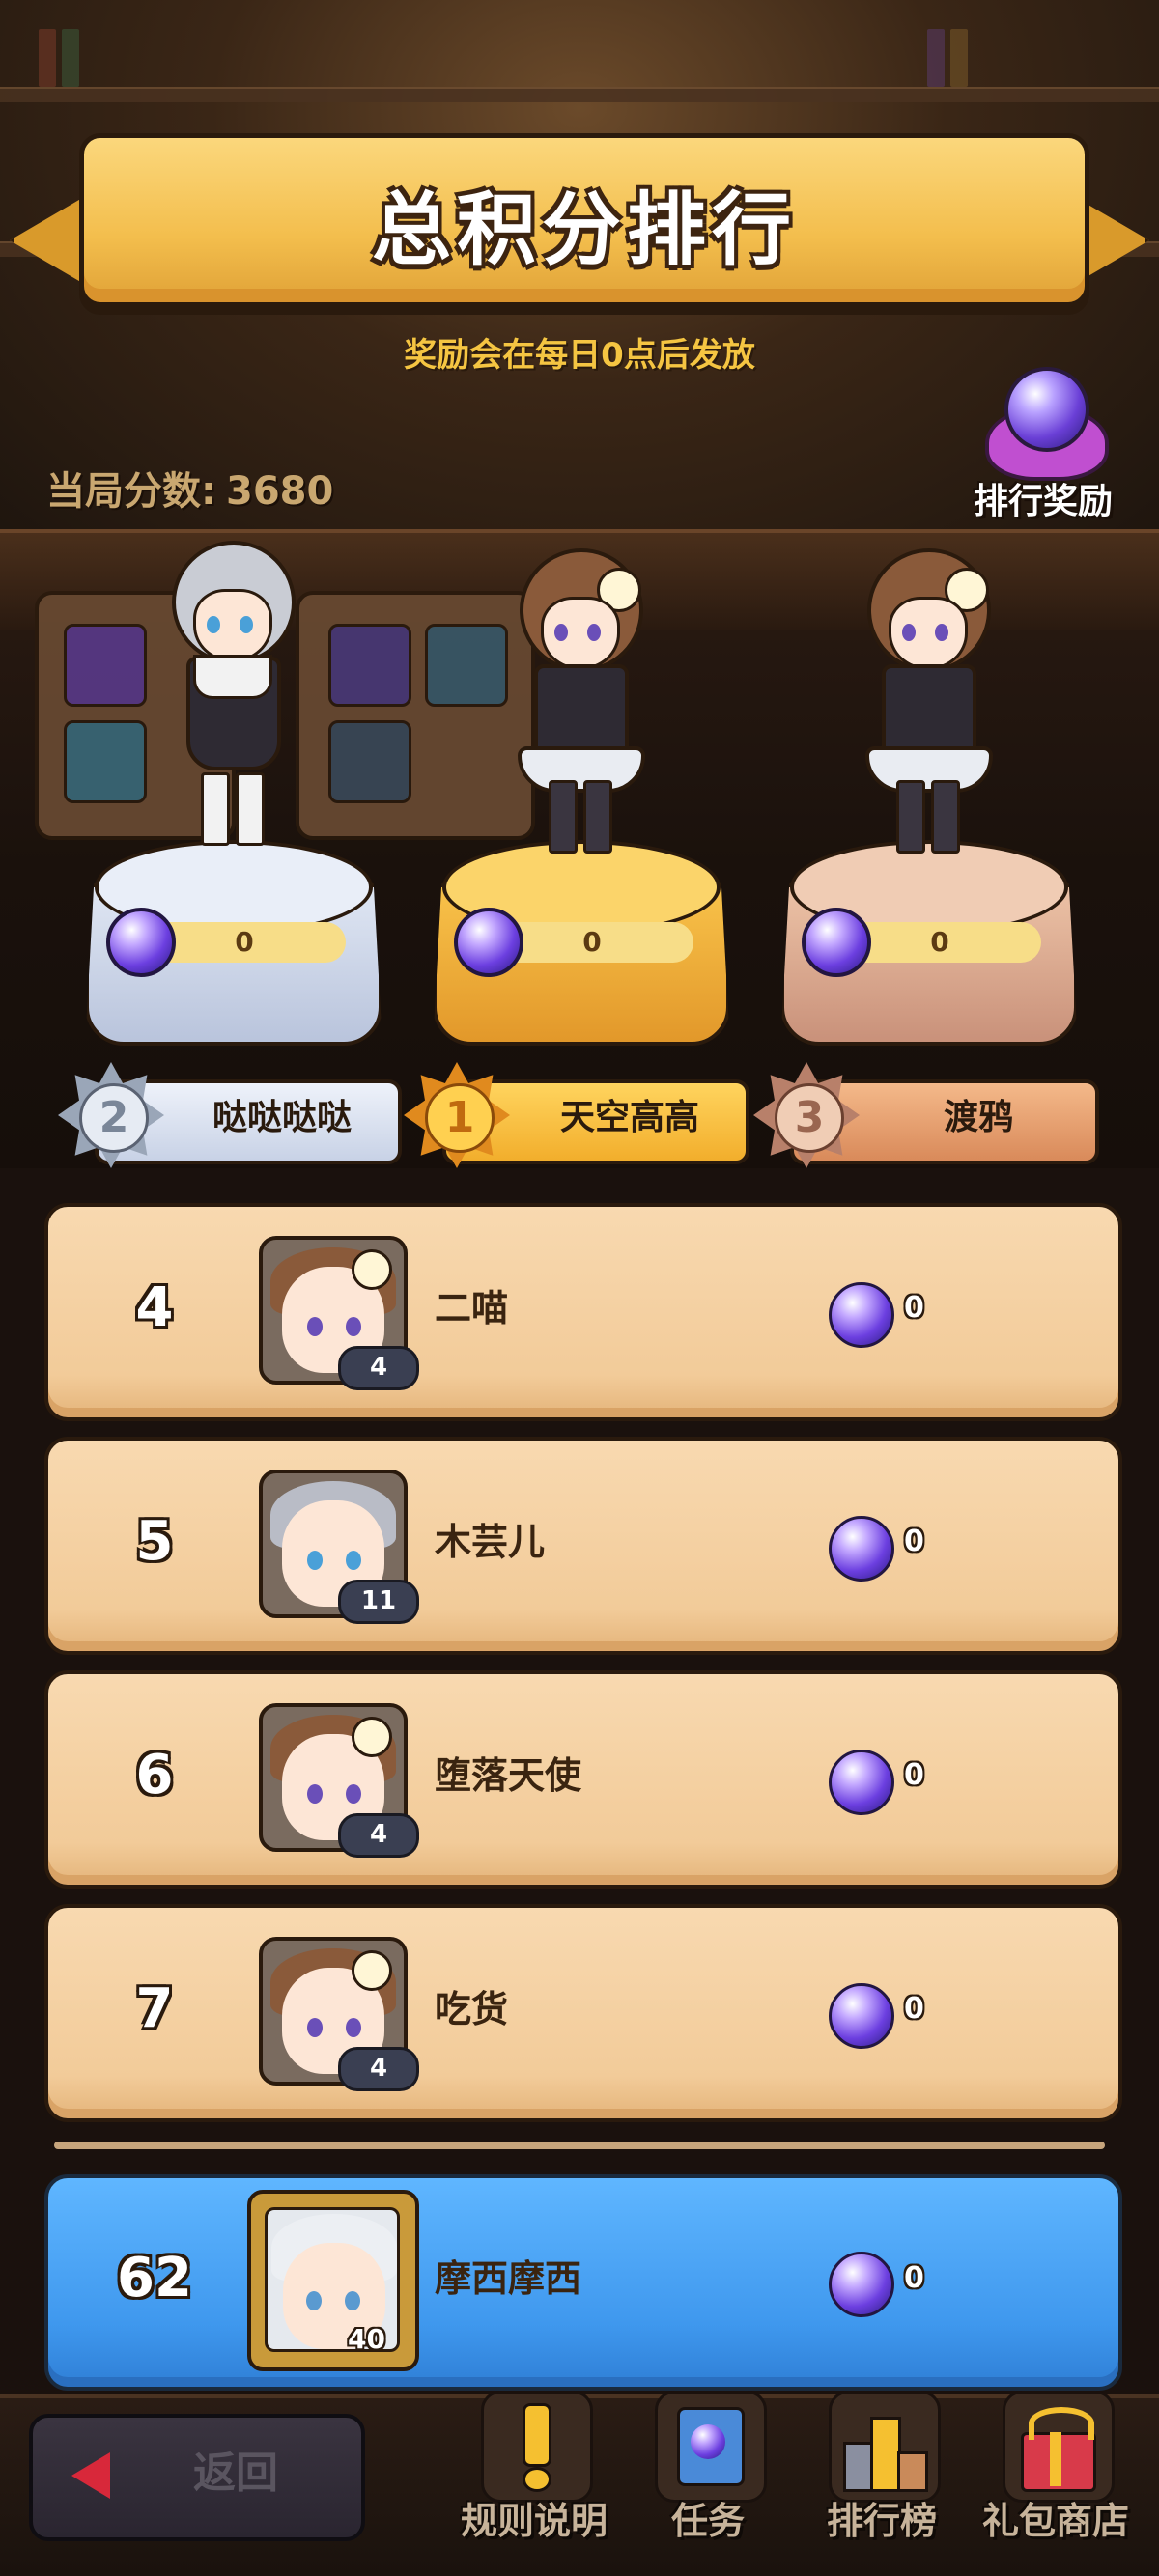 The height and width of the screenshot is (2576, 1159). I want to click on list-divider, so click(579, 2145).